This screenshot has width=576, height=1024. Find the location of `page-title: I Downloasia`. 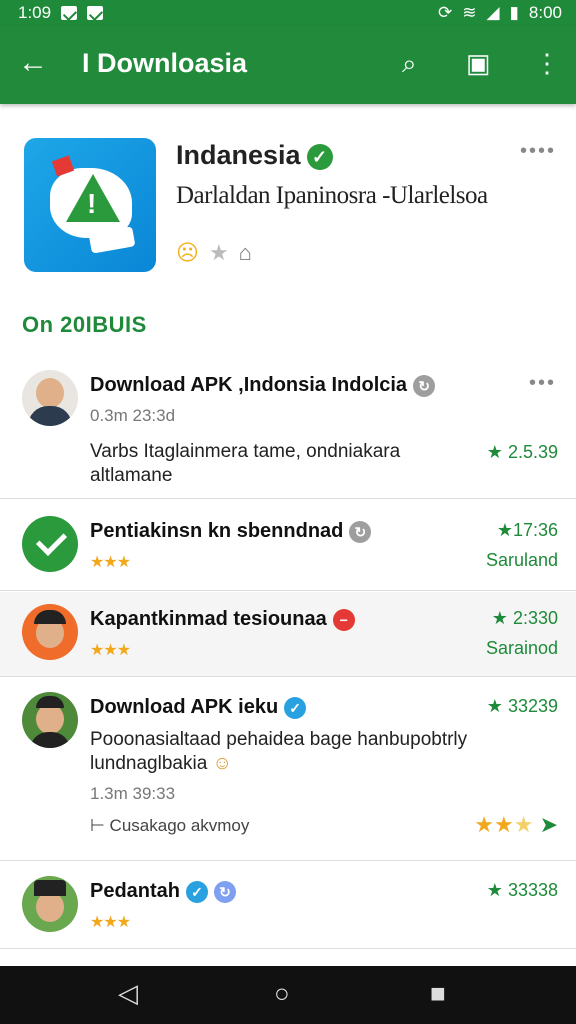

page-title: I Downloasia is located at coordinates (165, 63).